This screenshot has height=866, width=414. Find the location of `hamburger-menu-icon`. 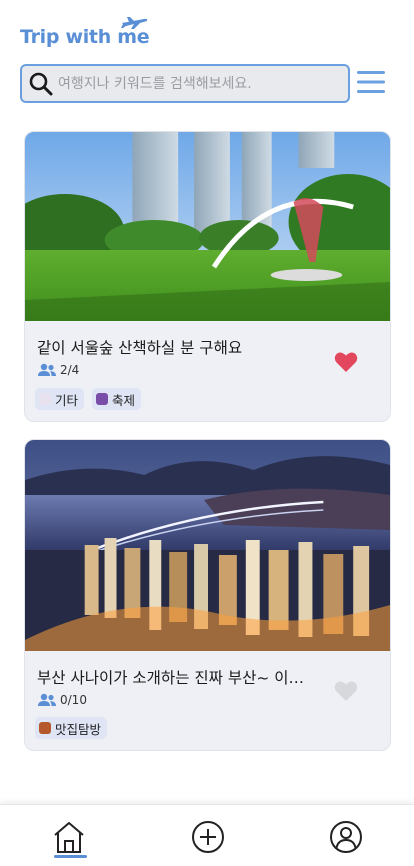

hamburger-menu-icon is located at coordinates (371, 82).